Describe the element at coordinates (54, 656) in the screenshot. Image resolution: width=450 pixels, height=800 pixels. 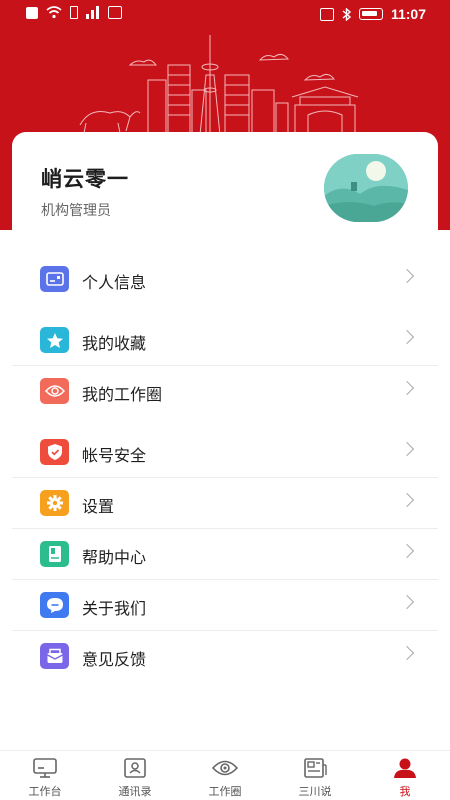
I see `mail-box-icon` at that location.